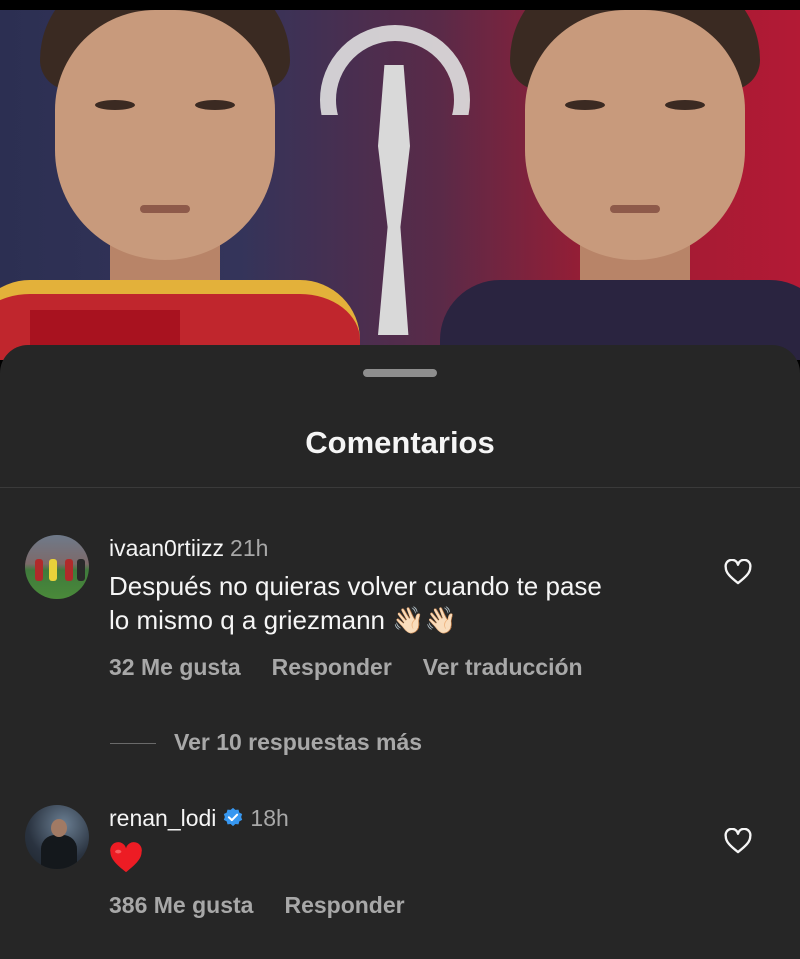  I want to click on sheet-title: Comentarios, so click(400, 442).